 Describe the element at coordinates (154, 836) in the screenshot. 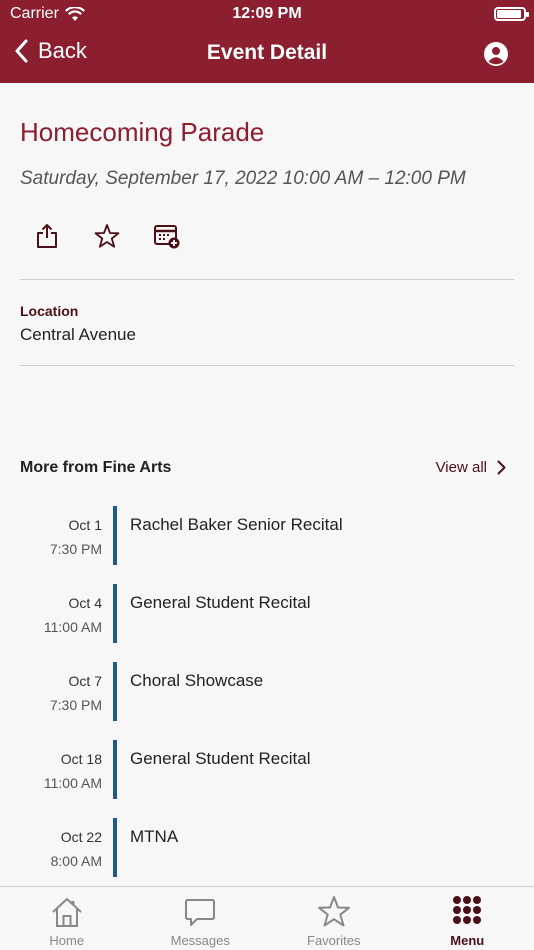

I see `event-item-name: MTNA` at that location.